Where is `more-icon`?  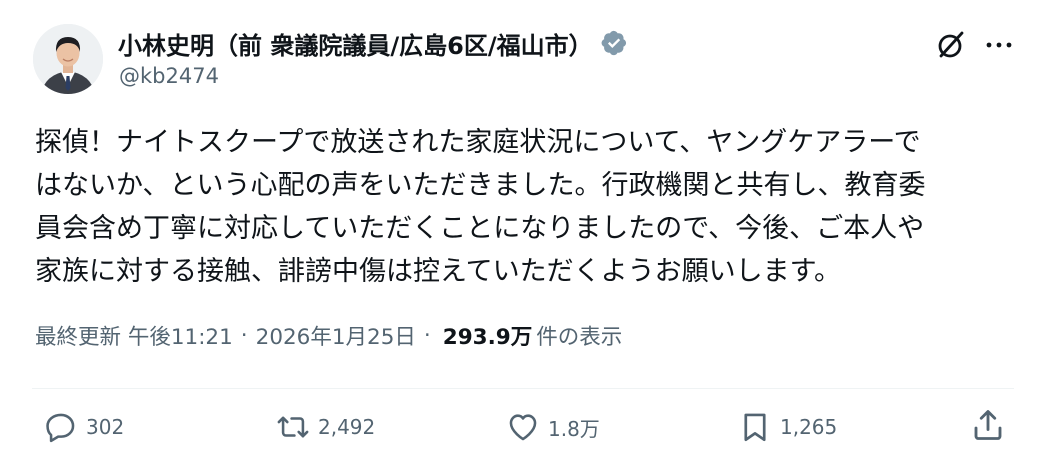
more-icon is located at coordinates (999, 45).